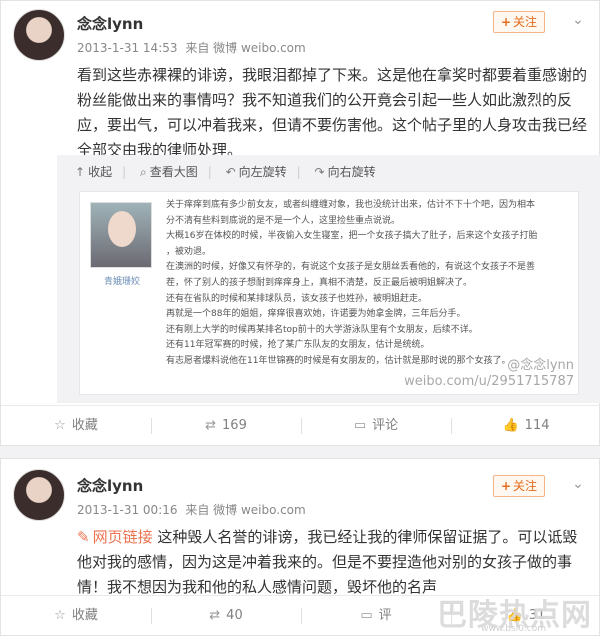  I want to click on post-meta: 2013-1-31 14:53 来自 微博 weibo.com, so click(191, 47).